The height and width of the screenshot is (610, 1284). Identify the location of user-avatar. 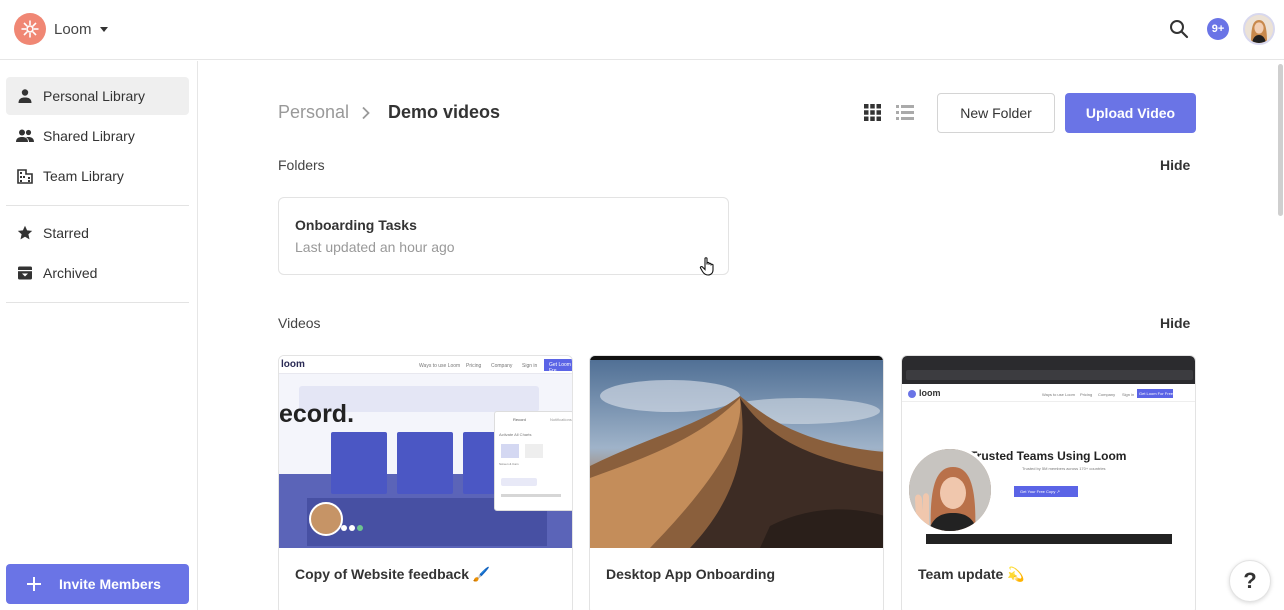
(1259, 29).